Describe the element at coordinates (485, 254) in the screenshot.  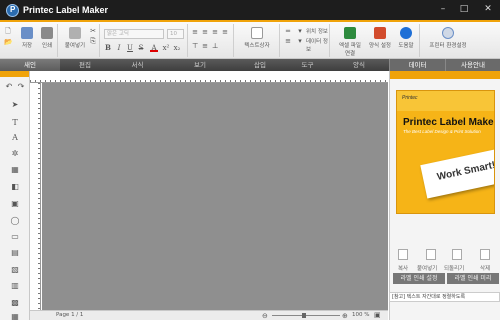
I see `delete-action-icon` at that location.